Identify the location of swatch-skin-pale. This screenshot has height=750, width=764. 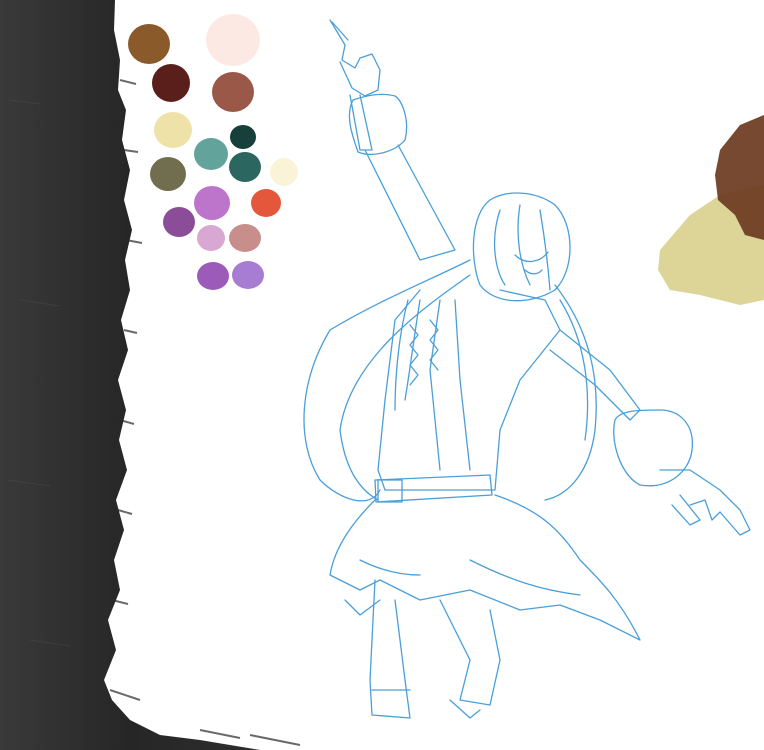
(233, 40).